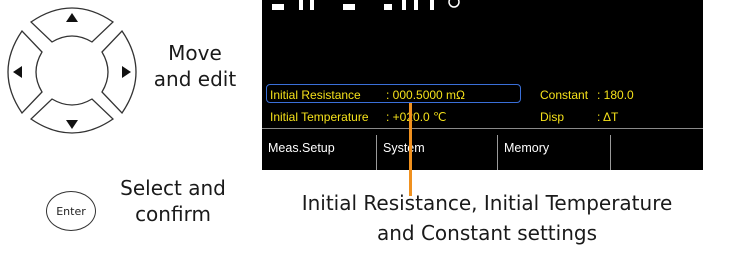 This screenshot has height=253, width=731. What do you see at coordinates (552, 117) in the screenshot?
I see `disp-label: Disp` at bounding box center [552, 117].